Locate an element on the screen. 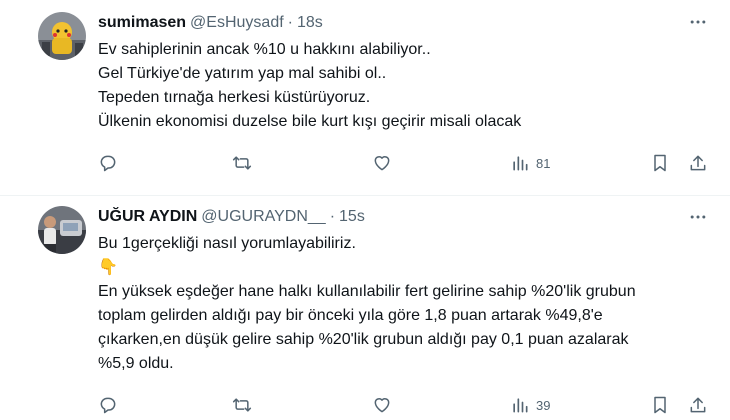 The width and height of the screenshot is (730, 420). user-handle: @EsHuysadf is located at coordinates (237, 23).